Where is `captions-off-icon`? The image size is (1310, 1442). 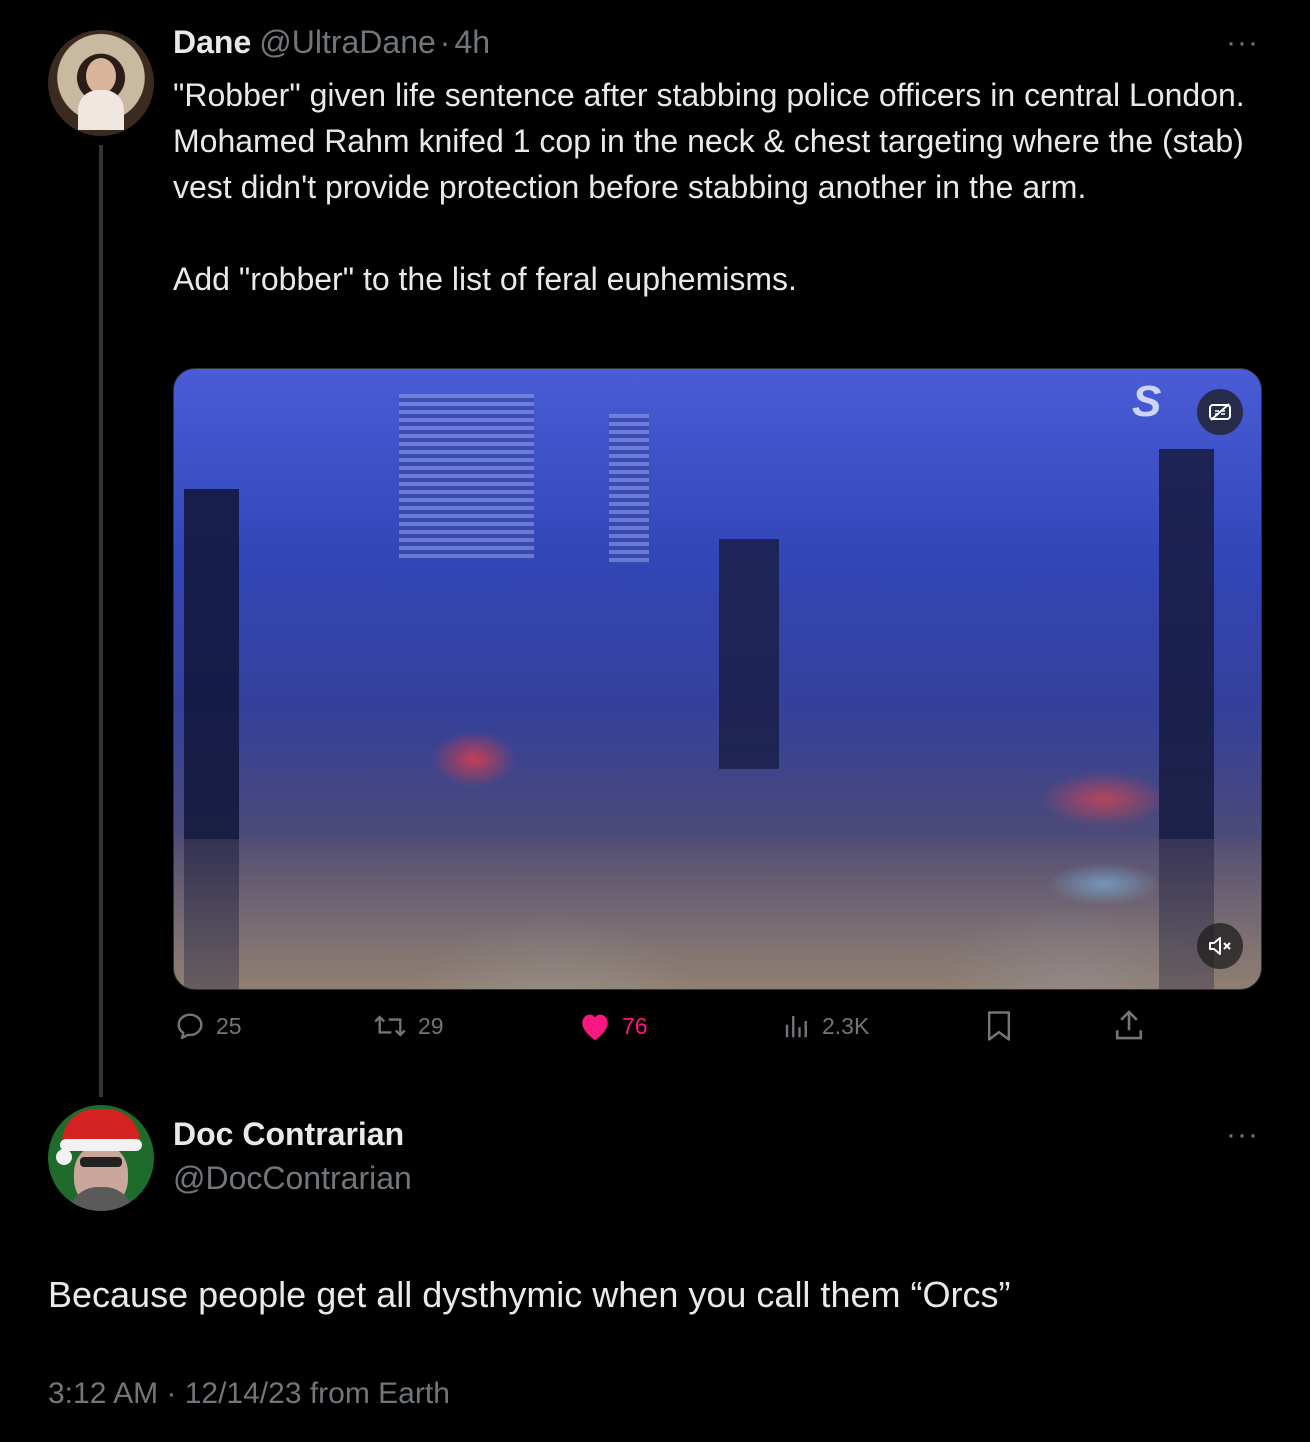 captions-off-icon is located at coordinates (1220, 412).